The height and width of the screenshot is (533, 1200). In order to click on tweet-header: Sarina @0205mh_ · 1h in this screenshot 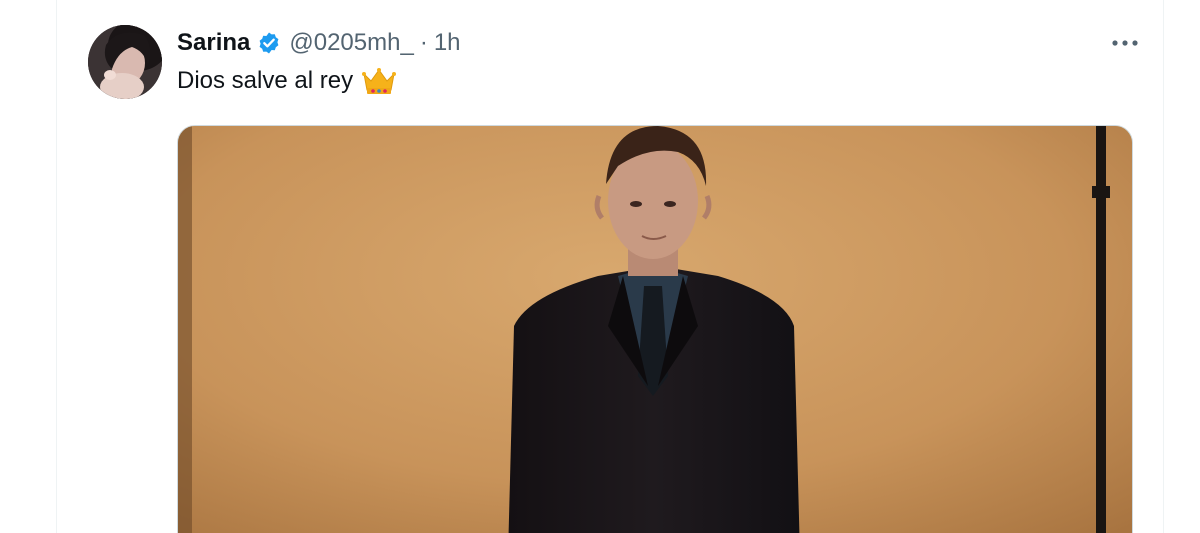, I will do `click(319, 43)`.